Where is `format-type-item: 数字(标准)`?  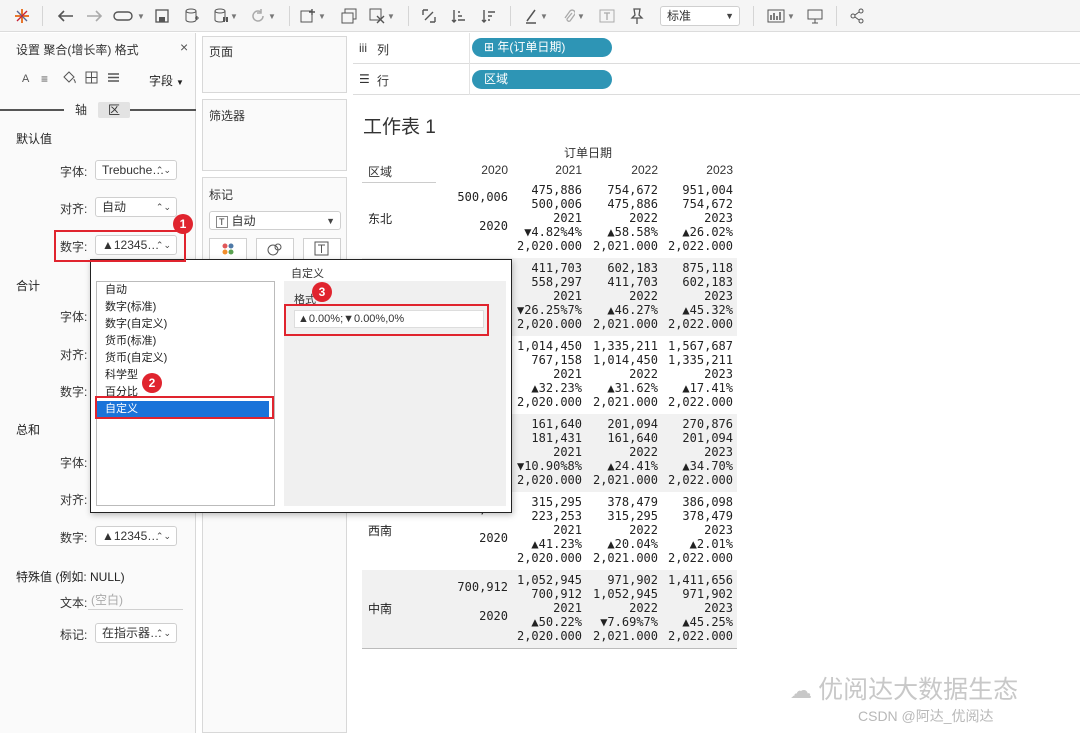
format-type-item: 数字(标准) is located at coordinates (183, 307).